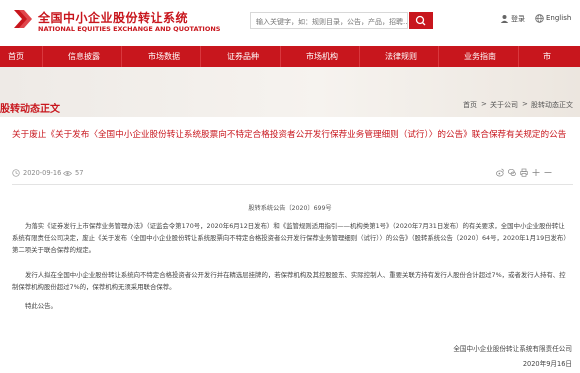  Describe the element at coordinates (480, 56) in the screenshot. I see `nav-item-guide: 业务指南` at that location.